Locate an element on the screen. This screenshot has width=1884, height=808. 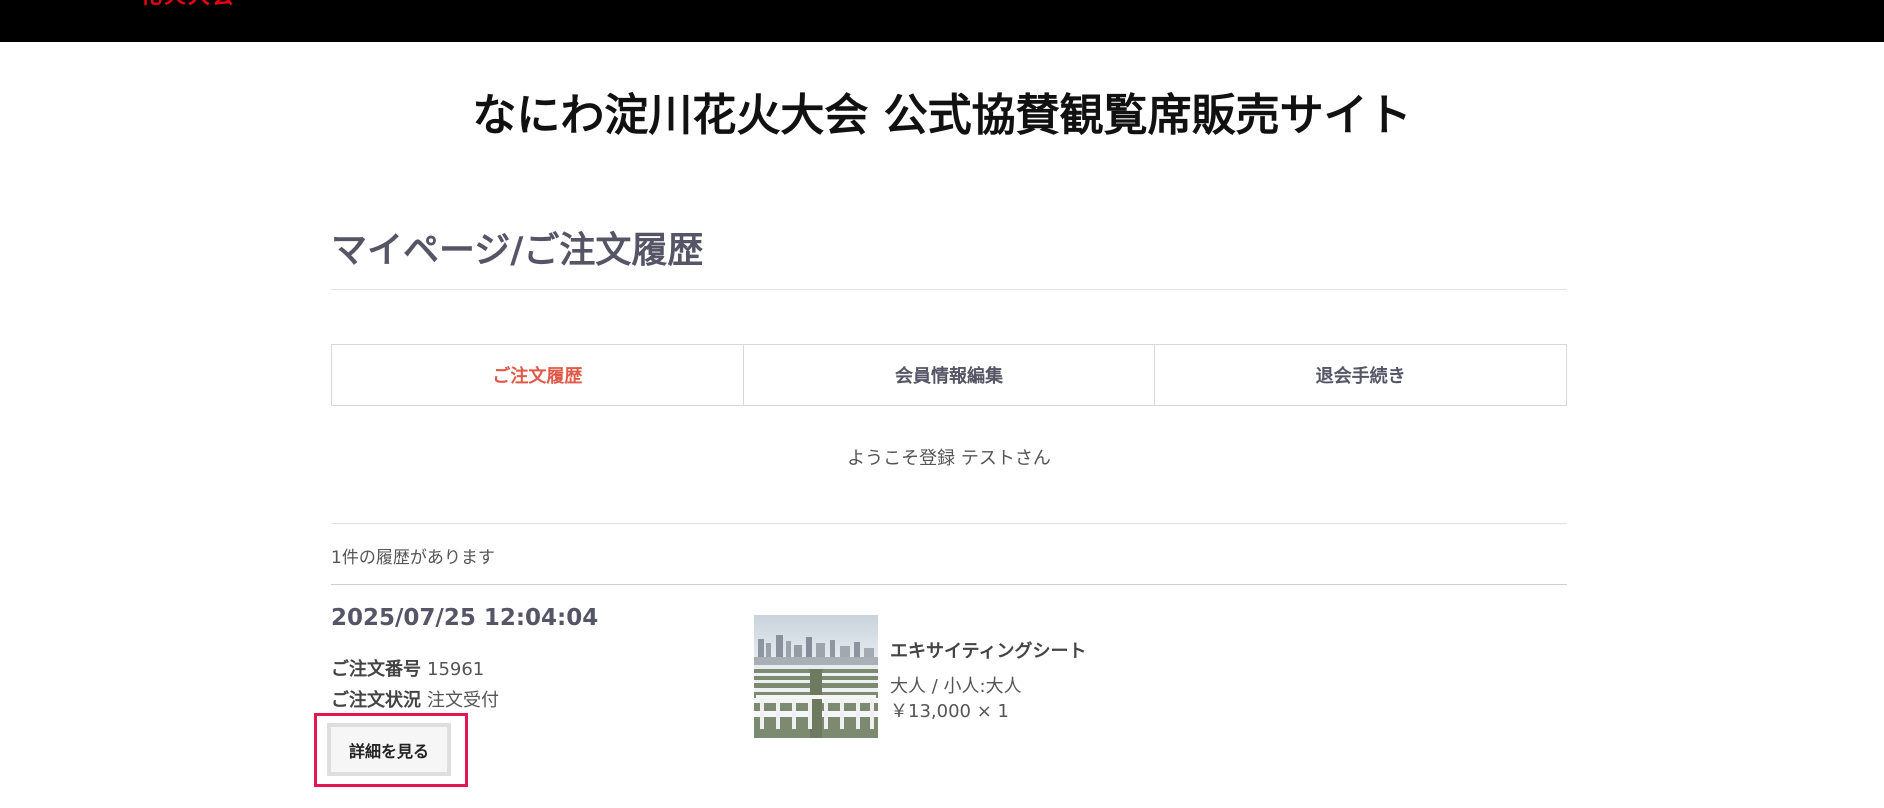
product-name: エキサイティングシート is located at coordinates (988, 651).